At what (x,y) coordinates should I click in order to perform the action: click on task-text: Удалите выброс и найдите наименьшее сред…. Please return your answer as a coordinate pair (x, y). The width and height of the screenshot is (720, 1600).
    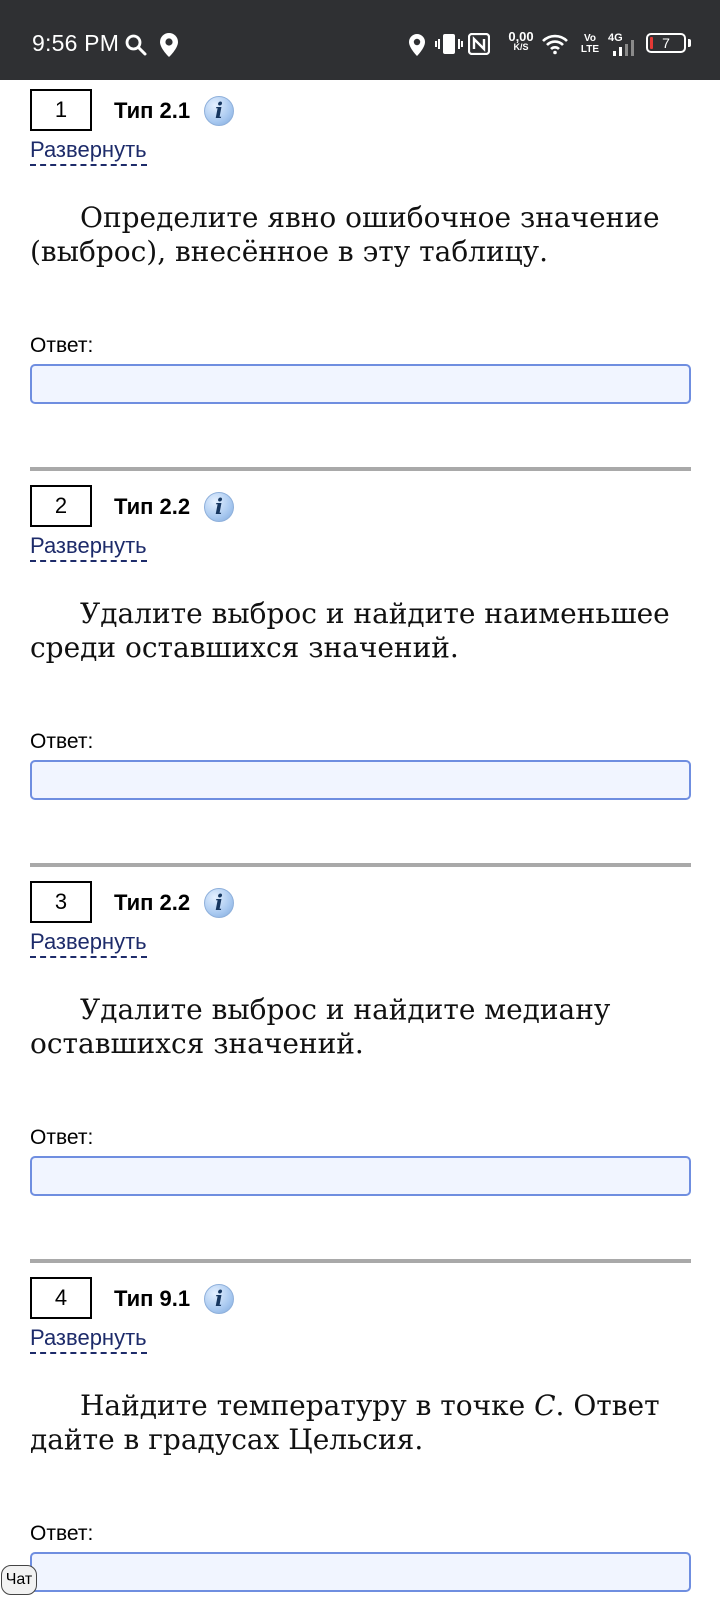
    Looking at the image, I should click on (350, 630).